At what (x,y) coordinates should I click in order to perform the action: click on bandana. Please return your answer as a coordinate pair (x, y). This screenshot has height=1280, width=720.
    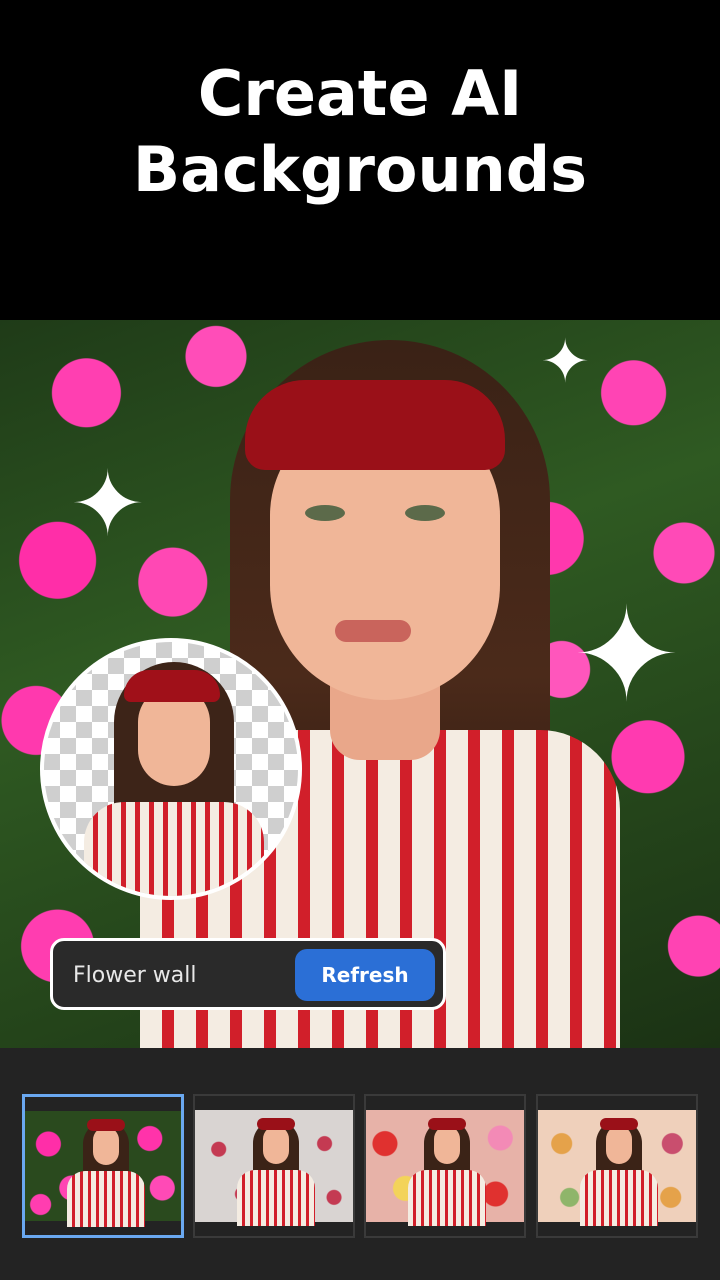
    Looking at the image, I should click on (375, 425).